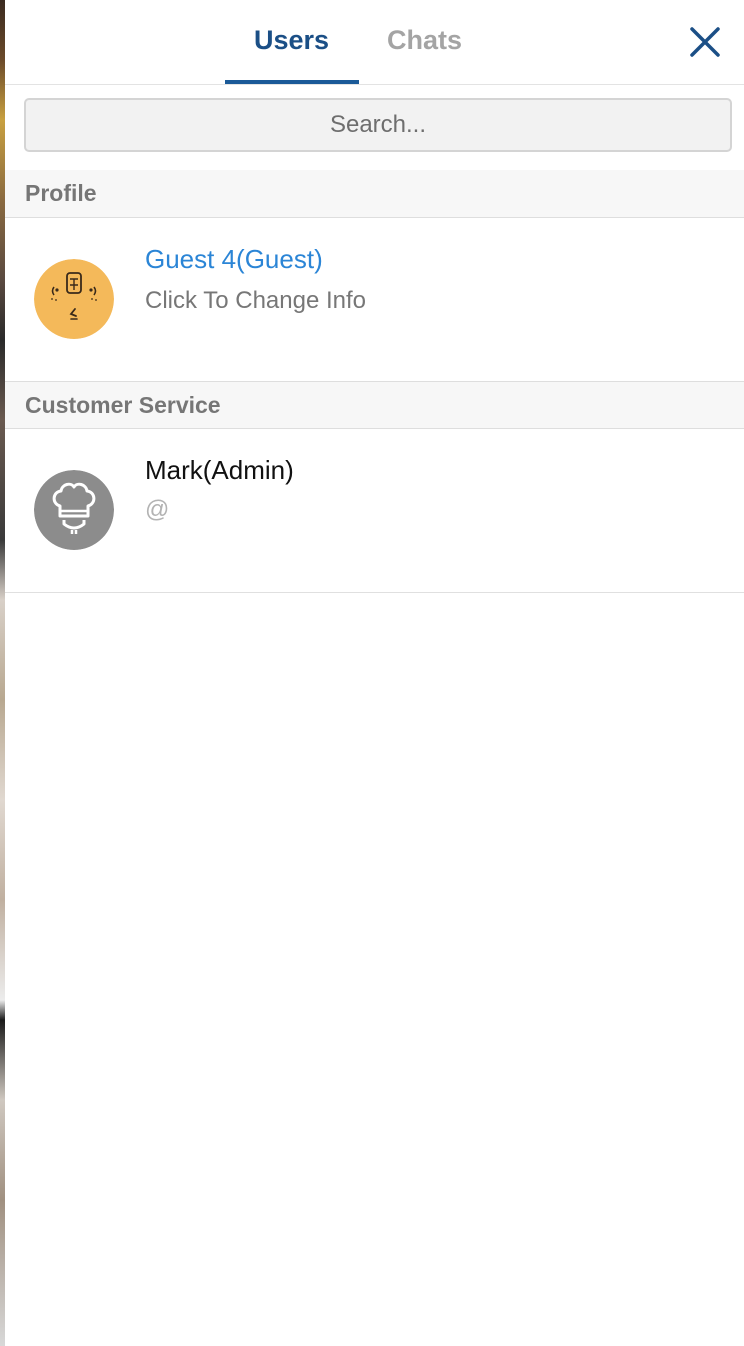  What do you see at coordinates (234, 259) in the screenshot?
I see `profile-user-name: Guest 4(Guest)` at bounding box center [234, 259].